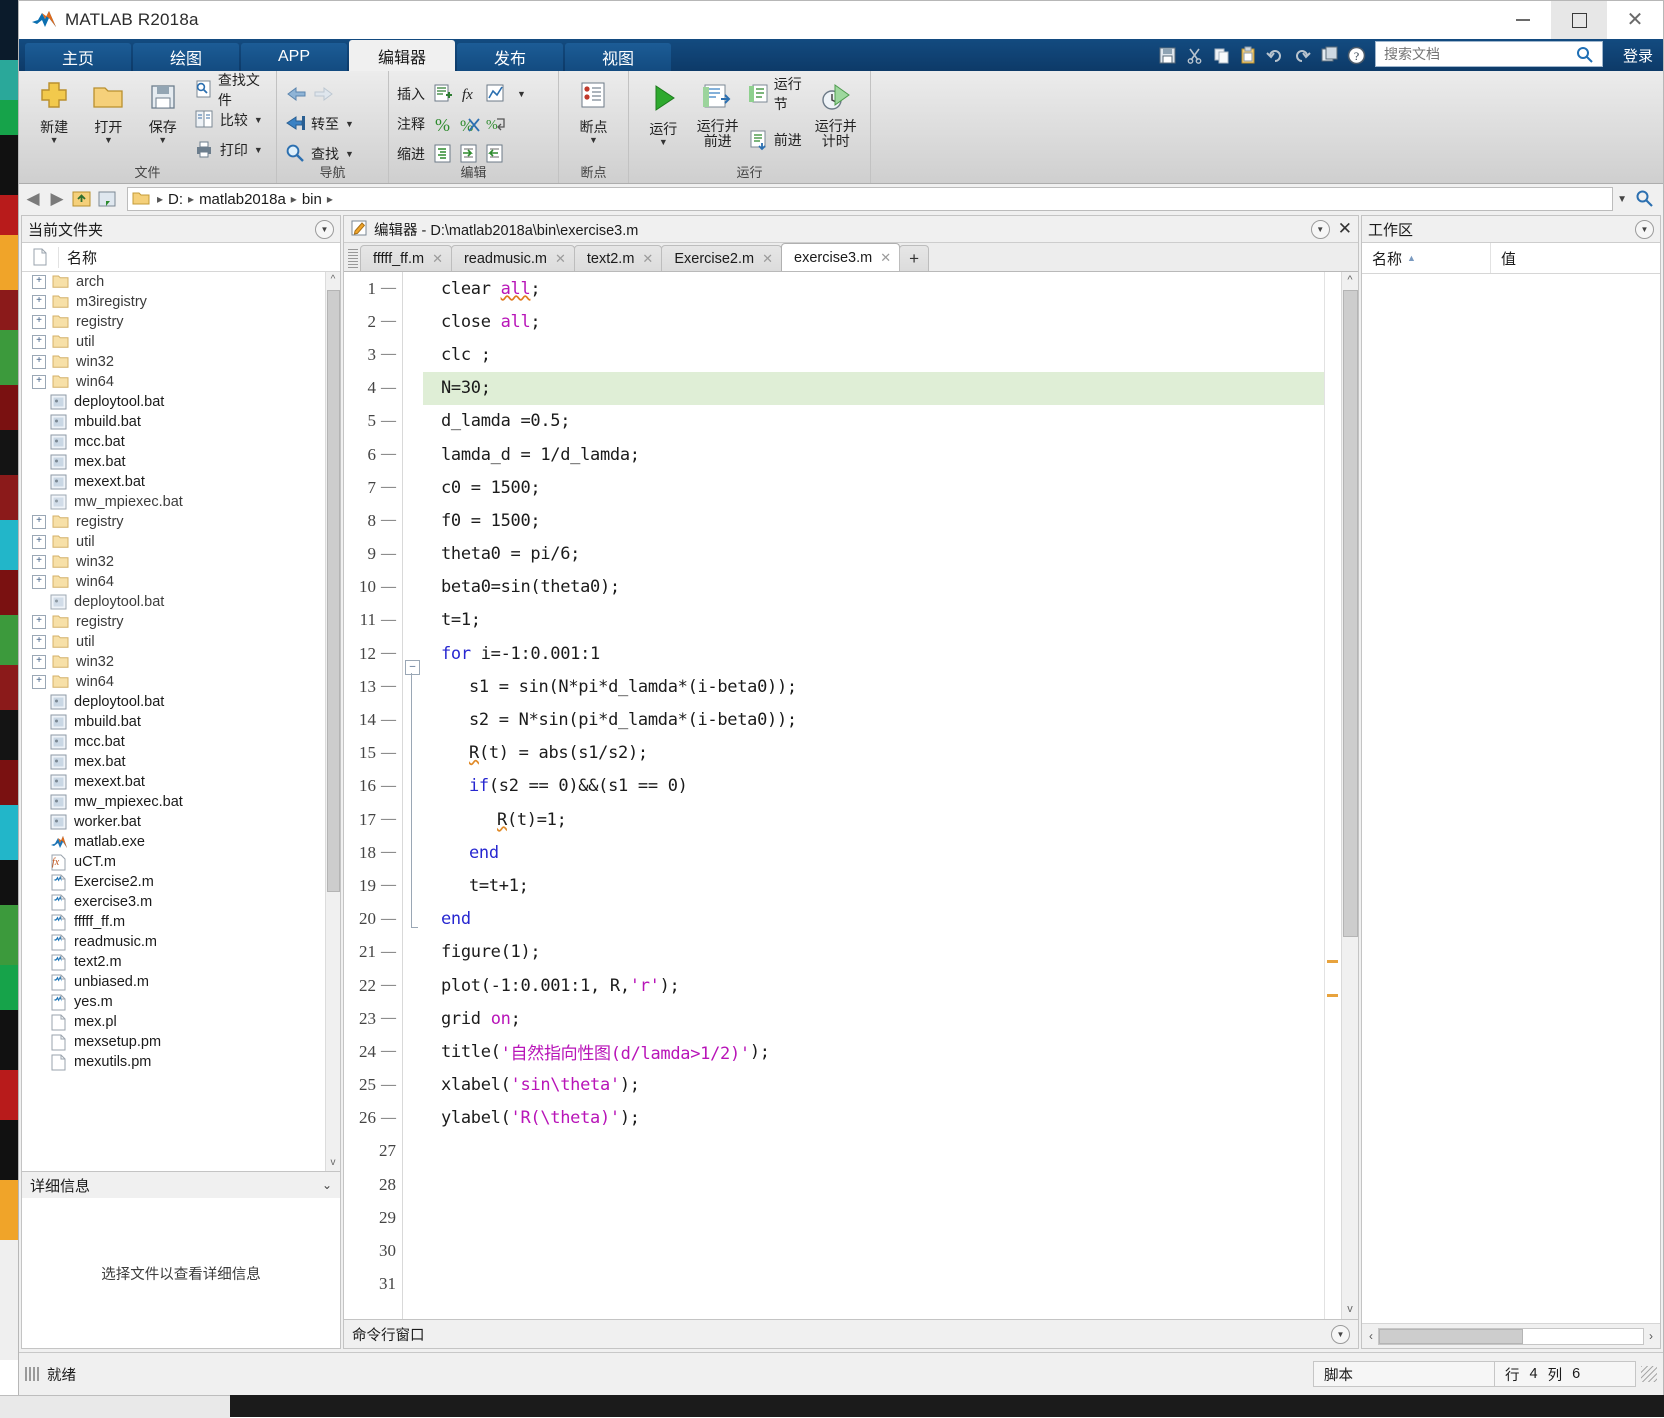  I want to click on file-tree-scroll-thumb, so click(333, 591).